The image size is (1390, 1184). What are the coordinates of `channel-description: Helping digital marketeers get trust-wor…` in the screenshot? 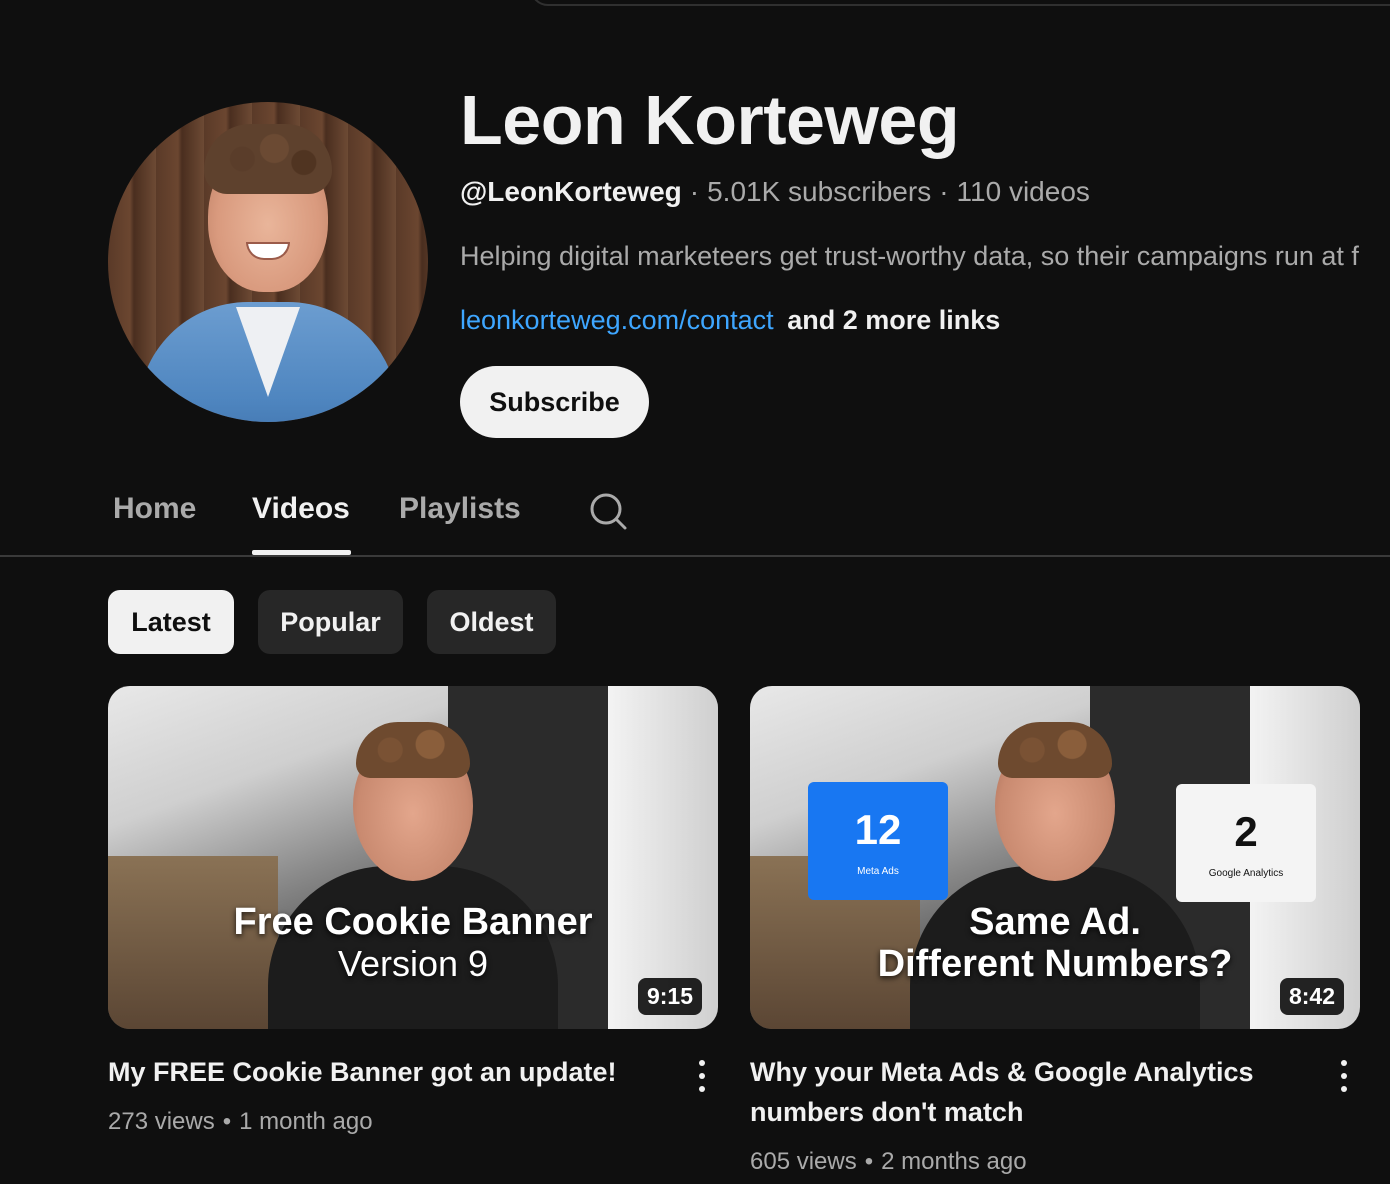 It's located at (925, 256).